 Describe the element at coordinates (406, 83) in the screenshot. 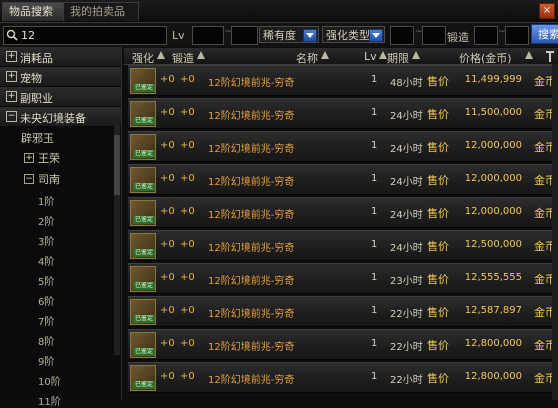

I see `row-duration: 48小时` at that location.